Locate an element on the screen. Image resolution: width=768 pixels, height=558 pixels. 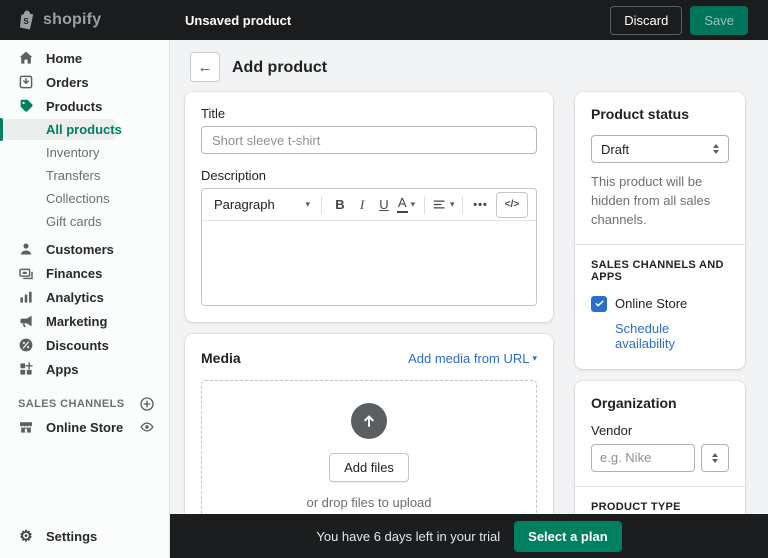
sidebar-item-label: Customers is located at coordinates (80, 249).